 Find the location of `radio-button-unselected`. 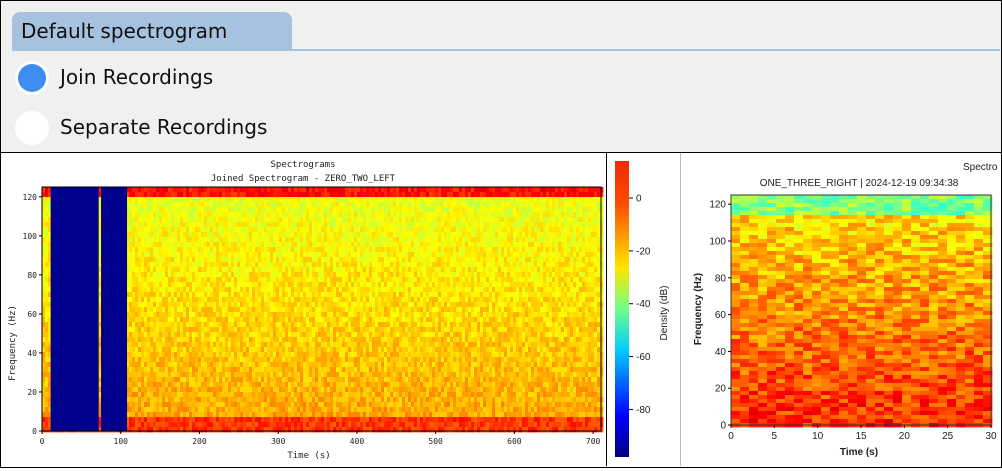

radio-button-unselected is located at coordinates (32, 128).